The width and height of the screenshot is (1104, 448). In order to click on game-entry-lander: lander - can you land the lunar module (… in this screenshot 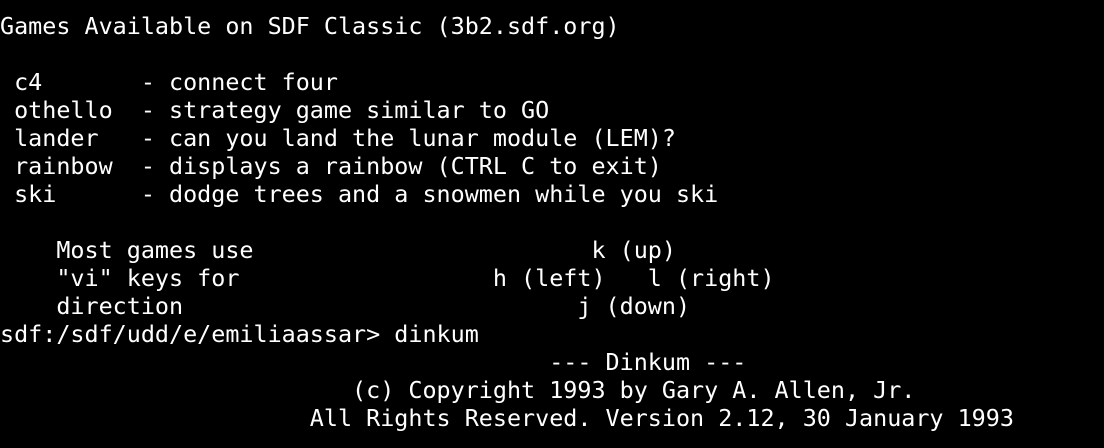, I will do `click(338, 138)`.